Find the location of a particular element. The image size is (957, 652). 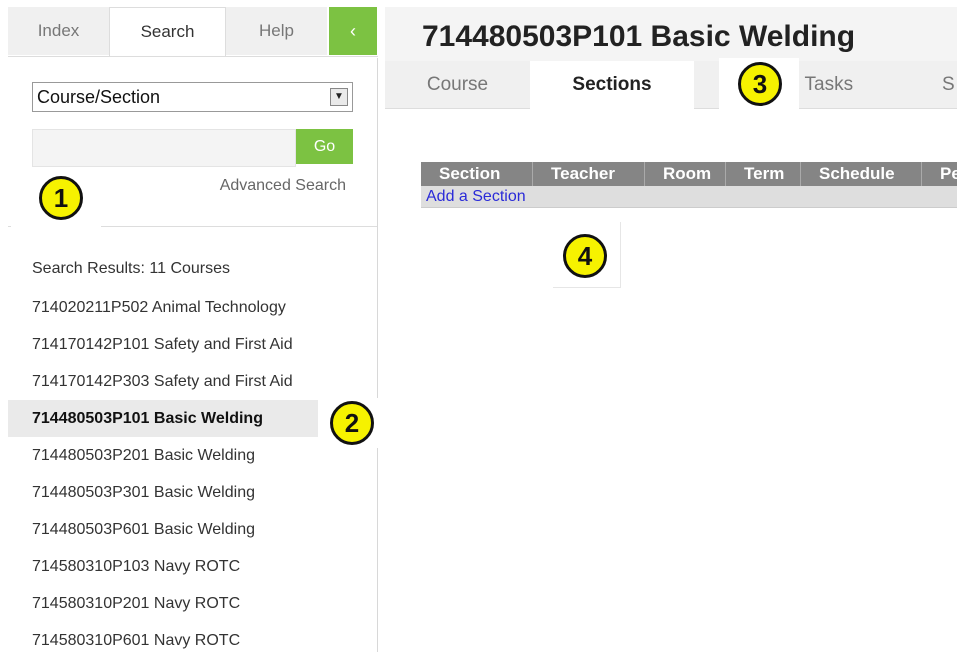

result-item: 714480503P301 Basic Welding is located at coordinates (193, 492).